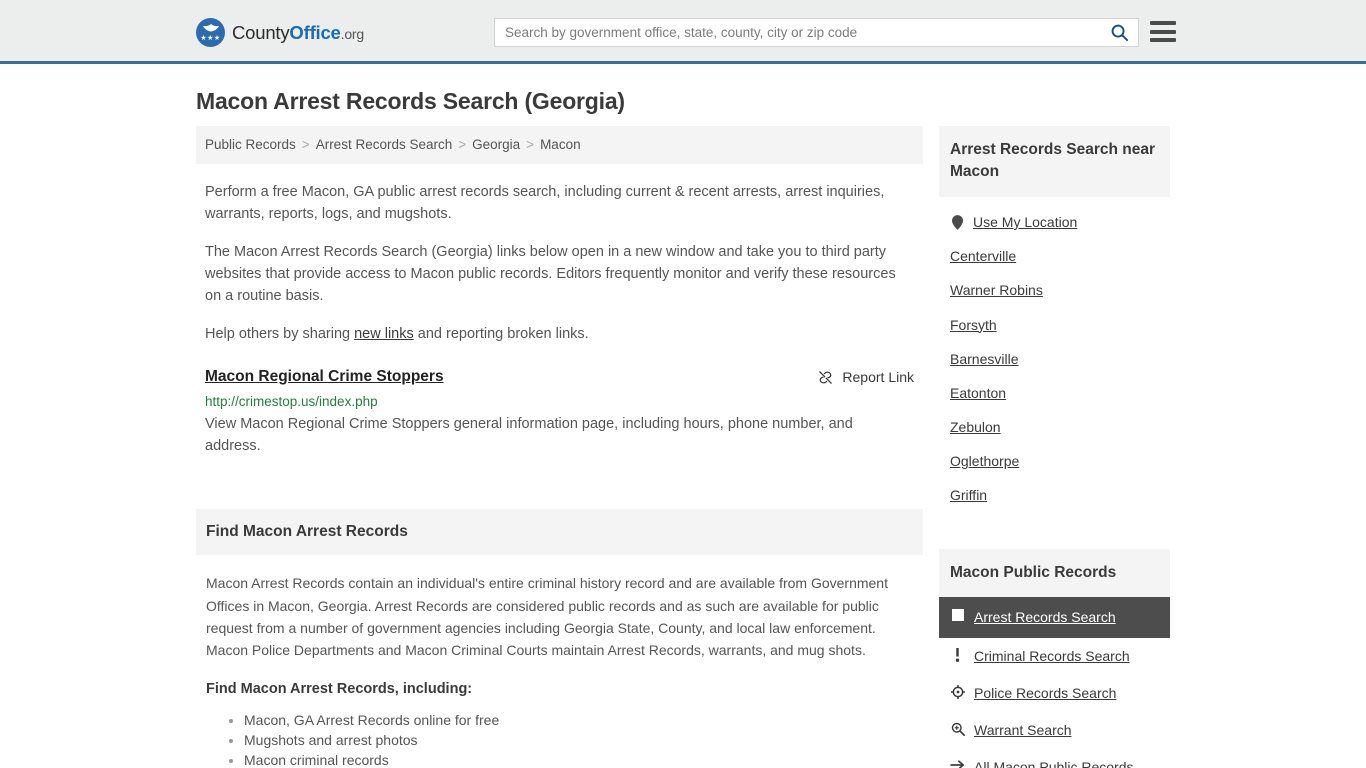 This screenshot has height=768, width=1366. Describe the element at coordinates (384, 144) in the screenshot. I see `breadcrumb-item-arrest-records-search: Arrest Records Search` at that location.